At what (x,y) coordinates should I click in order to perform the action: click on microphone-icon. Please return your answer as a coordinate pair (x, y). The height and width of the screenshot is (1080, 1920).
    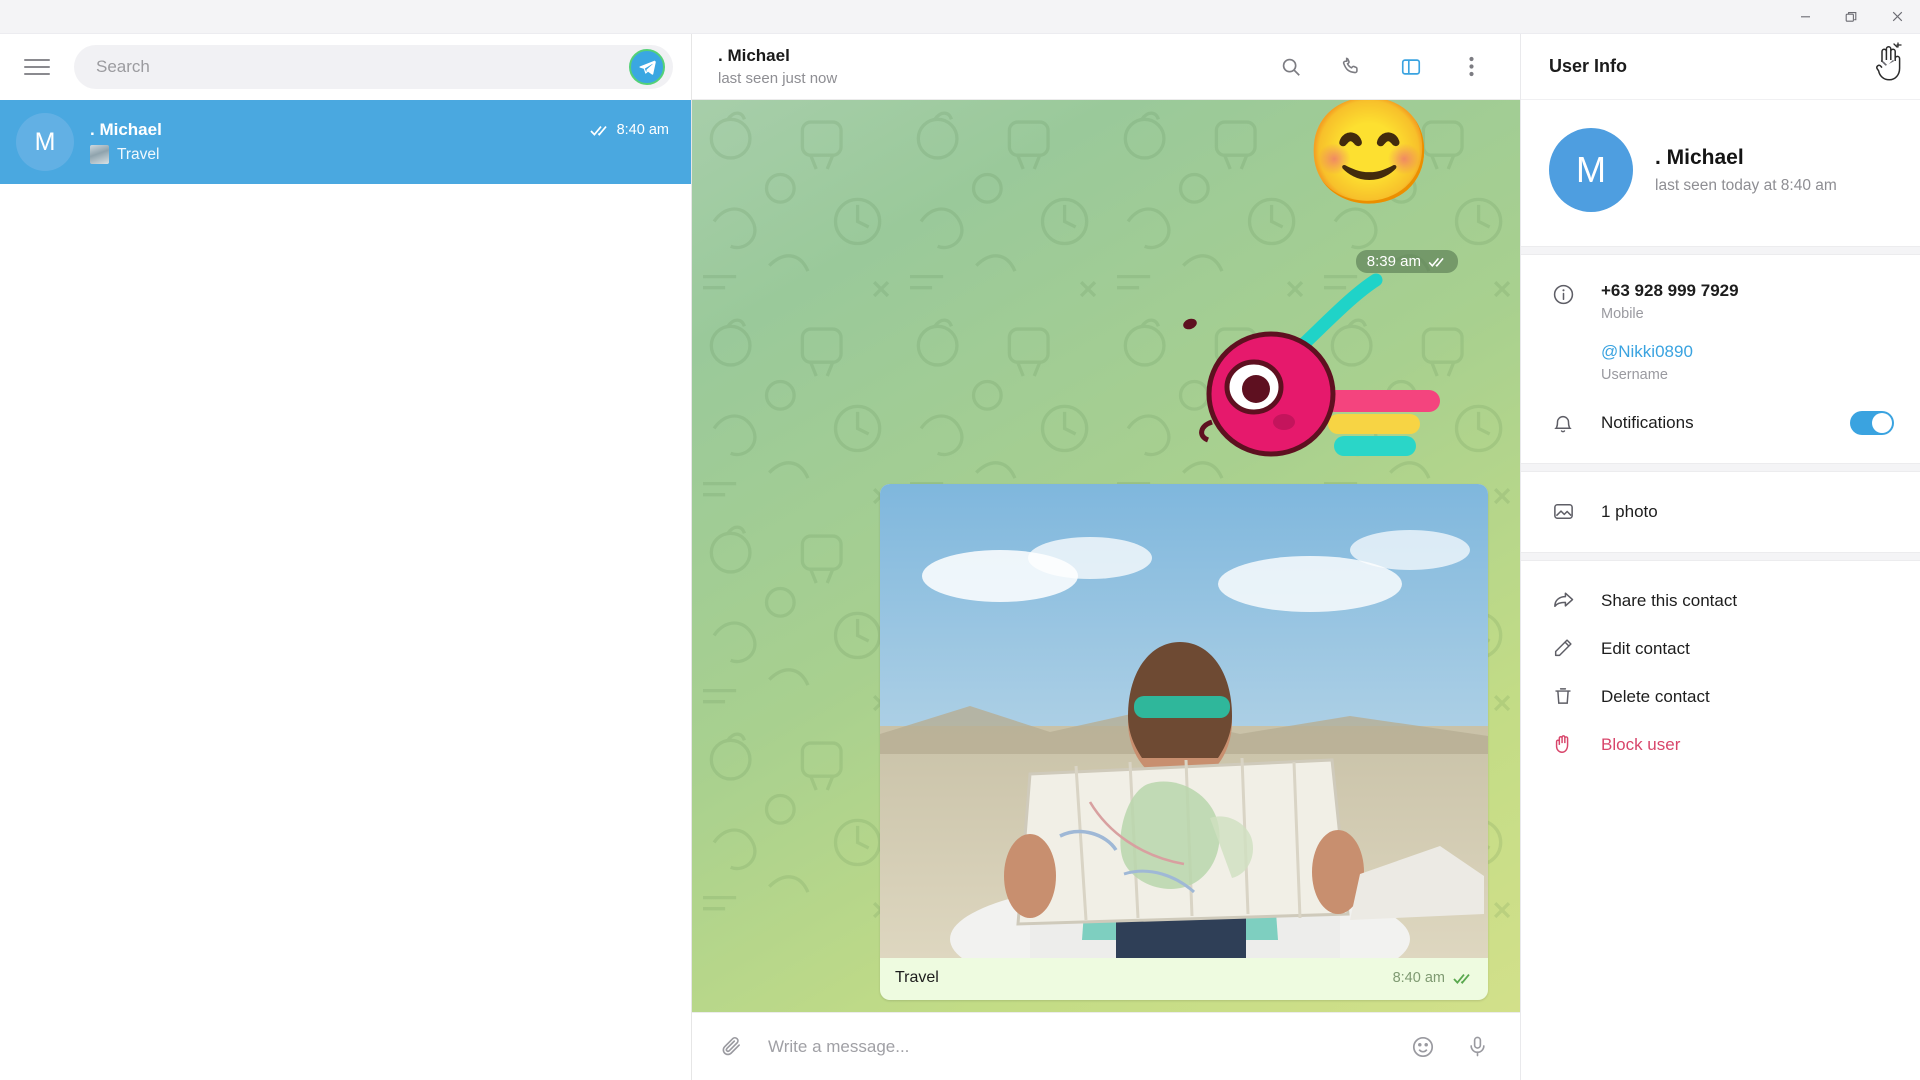
    Looking at the image, I should click on (1477, 1047).